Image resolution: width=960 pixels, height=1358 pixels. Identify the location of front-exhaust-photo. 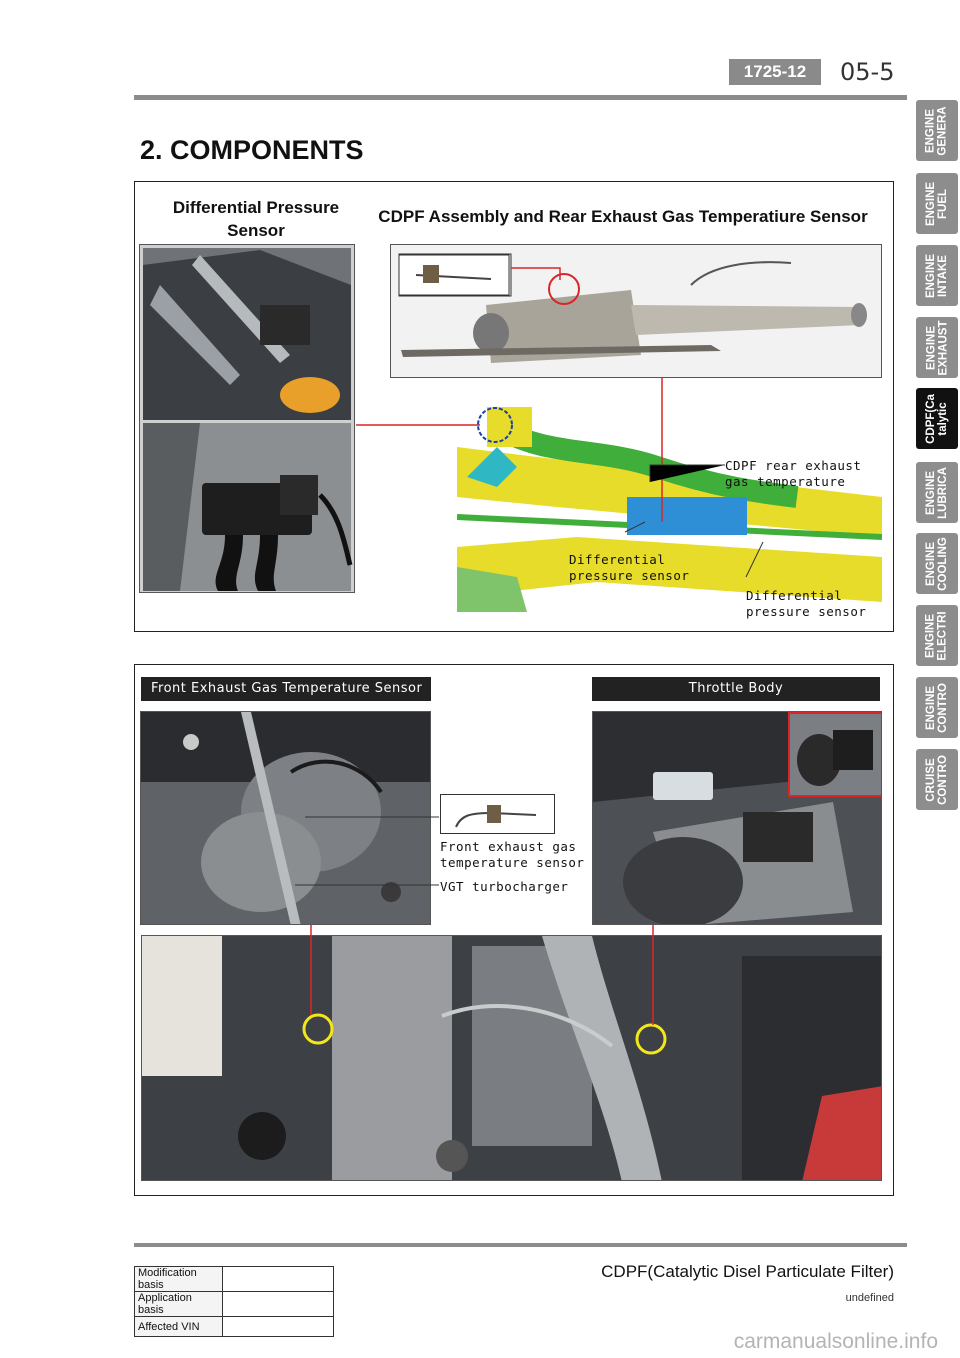
(285, 818).